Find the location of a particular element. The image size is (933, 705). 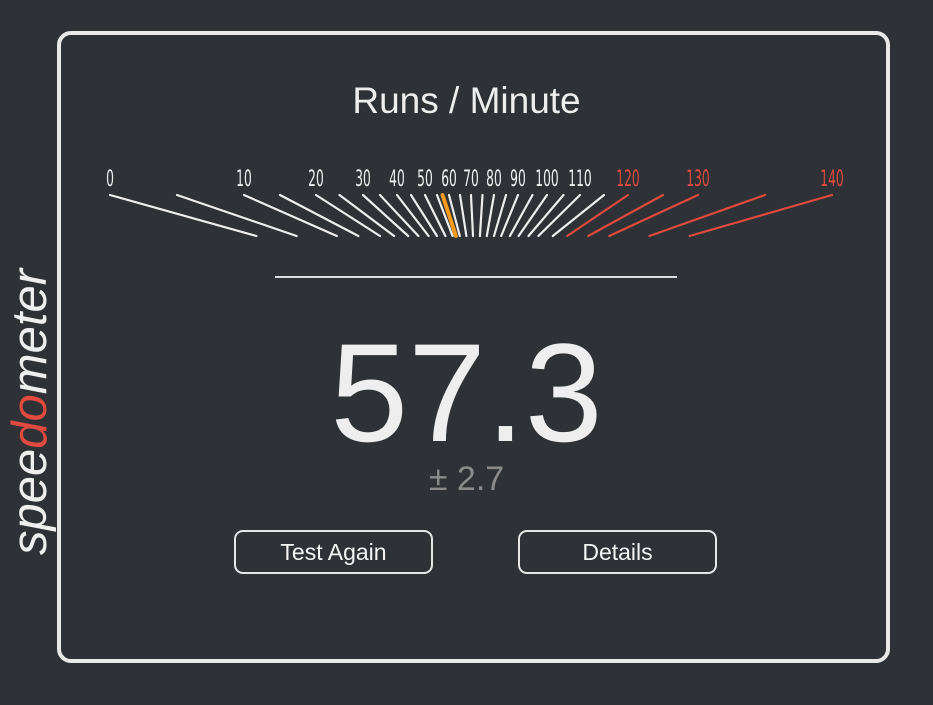

gauge-label: 110 is located at coordinates (579, 179).